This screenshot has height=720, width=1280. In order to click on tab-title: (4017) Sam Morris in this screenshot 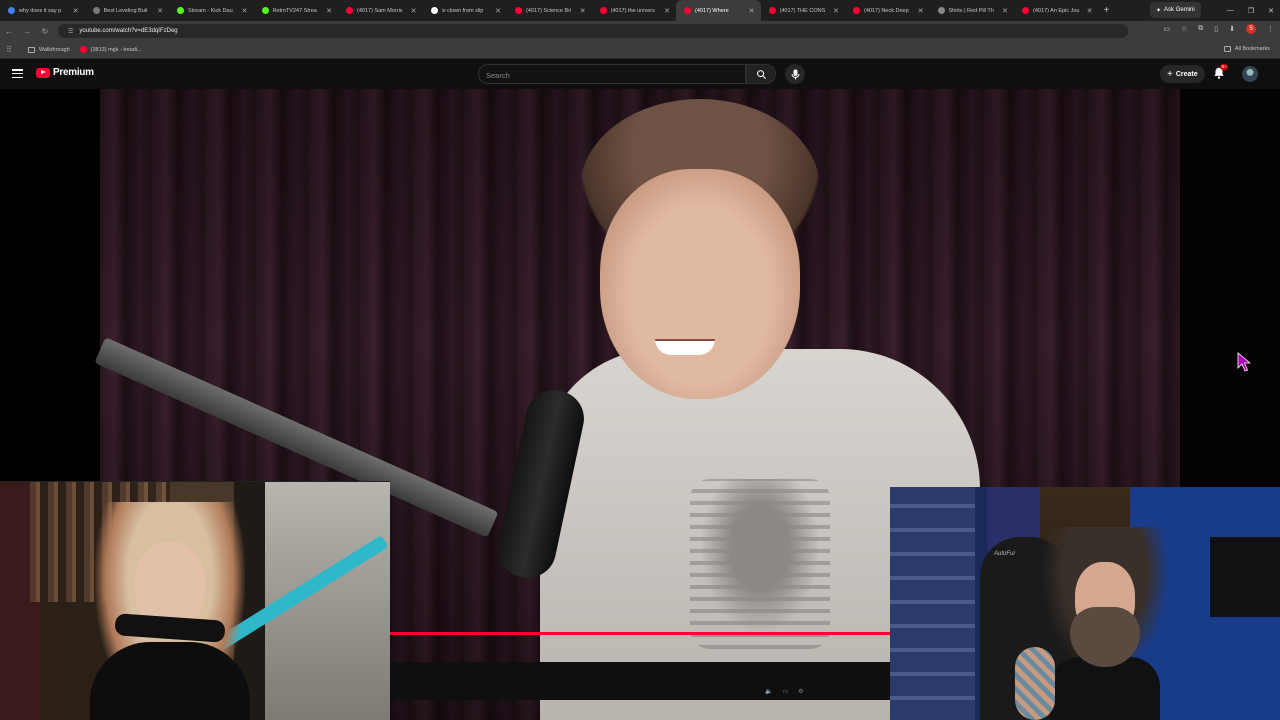, I will do `click(380, 10)`.